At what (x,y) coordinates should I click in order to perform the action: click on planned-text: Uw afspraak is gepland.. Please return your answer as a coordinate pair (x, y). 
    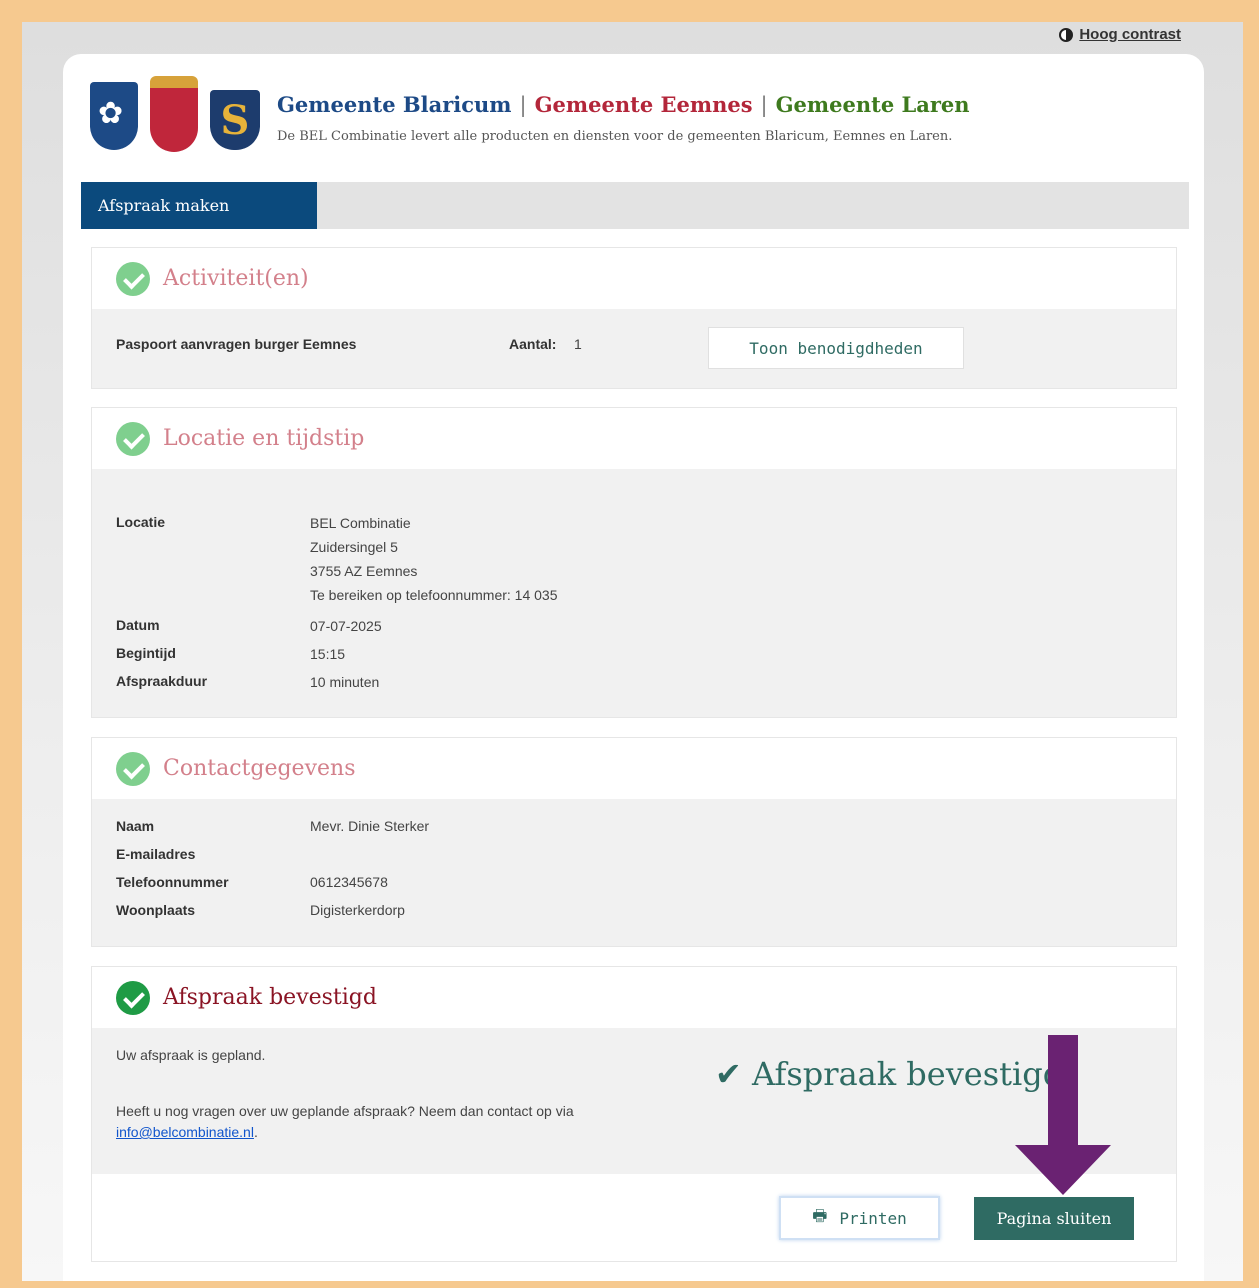
    Looking at the image, I should click on (191, 1055).